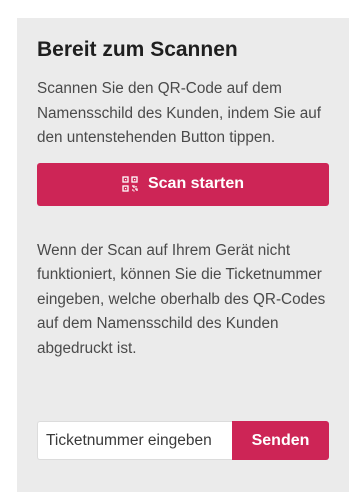 The width and height of the screenshot is (364, 503). I want to click on start-scan-label: Scan starten, so click(196, 183).